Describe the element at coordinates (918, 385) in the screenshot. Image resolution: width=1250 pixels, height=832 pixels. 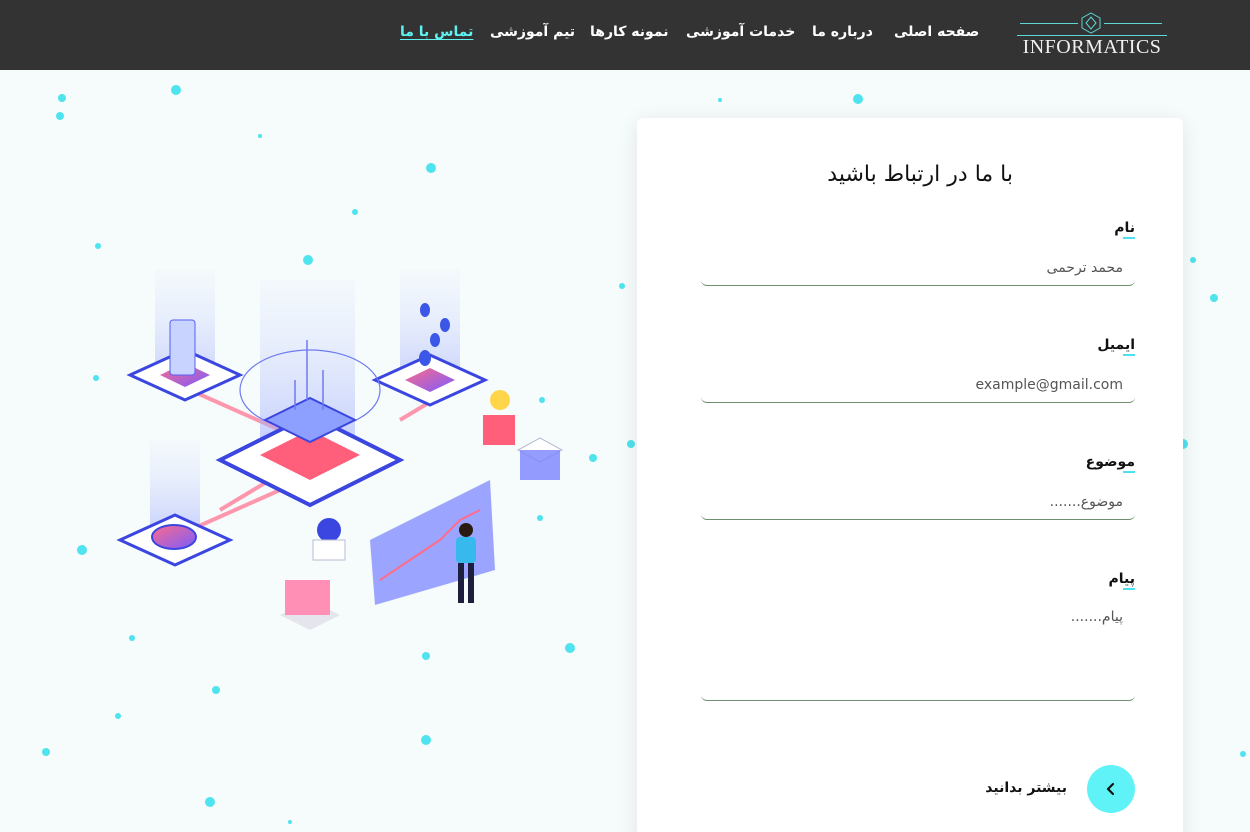
I see `email-input` at that location.